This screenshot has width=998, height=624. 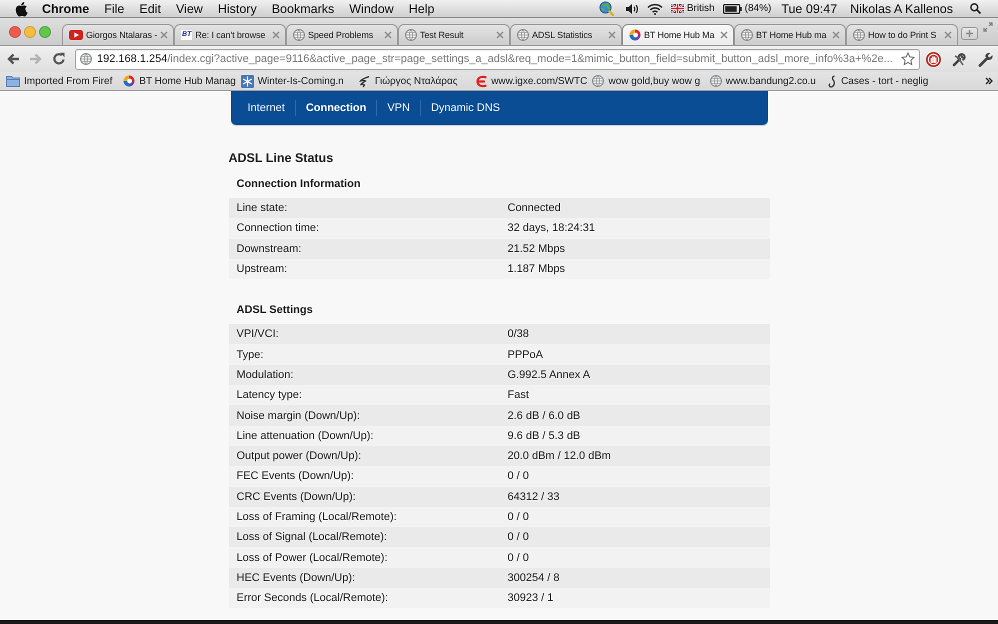 What do you see at coordinates (692, 9) in the screenshot?
I see `input-source-menu: British` at bounding box center [692, 9].